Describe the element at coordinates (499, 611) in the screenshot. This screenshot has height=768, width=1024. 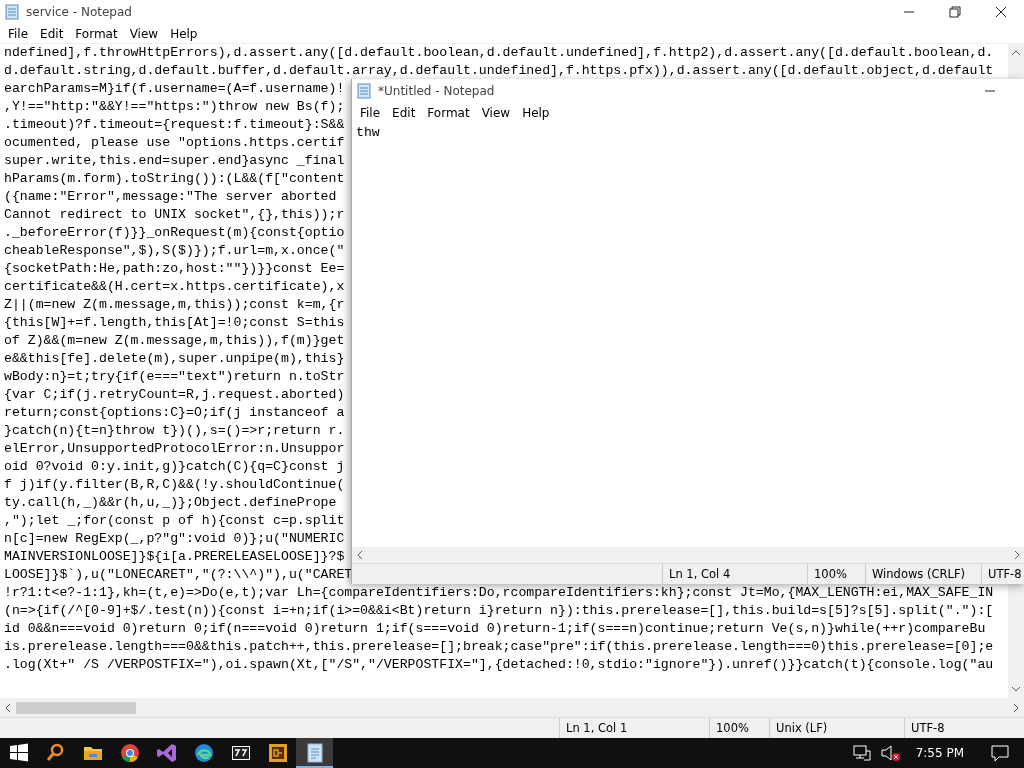
I see `code-line: (n=>{if(/^[0-9]+$/.test(n)){const i=+n;if(i>=0&&i<Bt)return i}return n}):this.prerelease=[],this.build=s[5]?s[5].split("."):[` at that location.